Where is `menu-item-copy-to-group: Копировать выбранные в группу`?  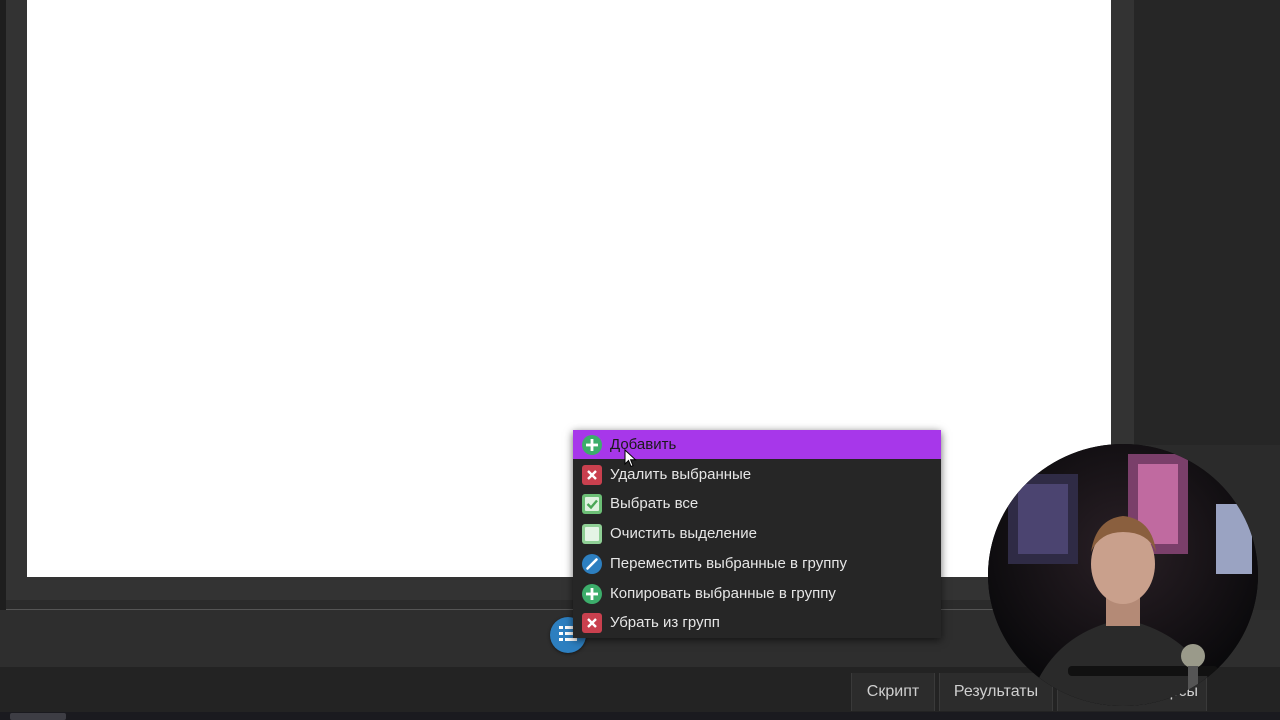
menu-item-copy-to-group: Копировать выбранные в группу is located at coordinates (757, 593).